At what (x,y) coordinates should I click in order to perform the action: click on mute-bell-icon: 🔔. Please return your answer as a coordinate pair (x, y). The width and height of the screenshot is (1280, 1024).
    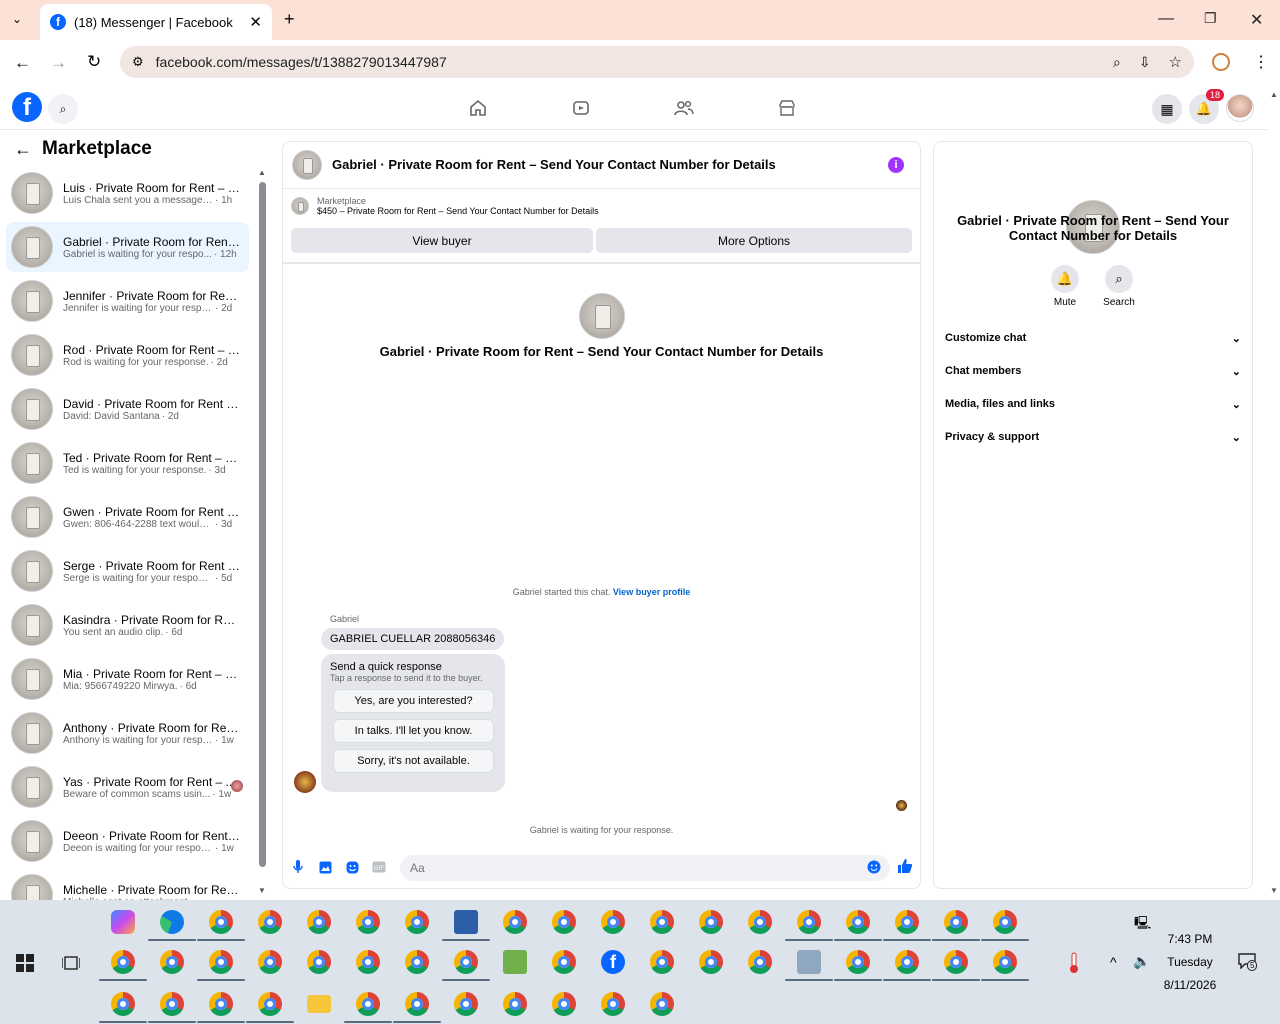
    Looking at the image, I should click on (1065, 279).